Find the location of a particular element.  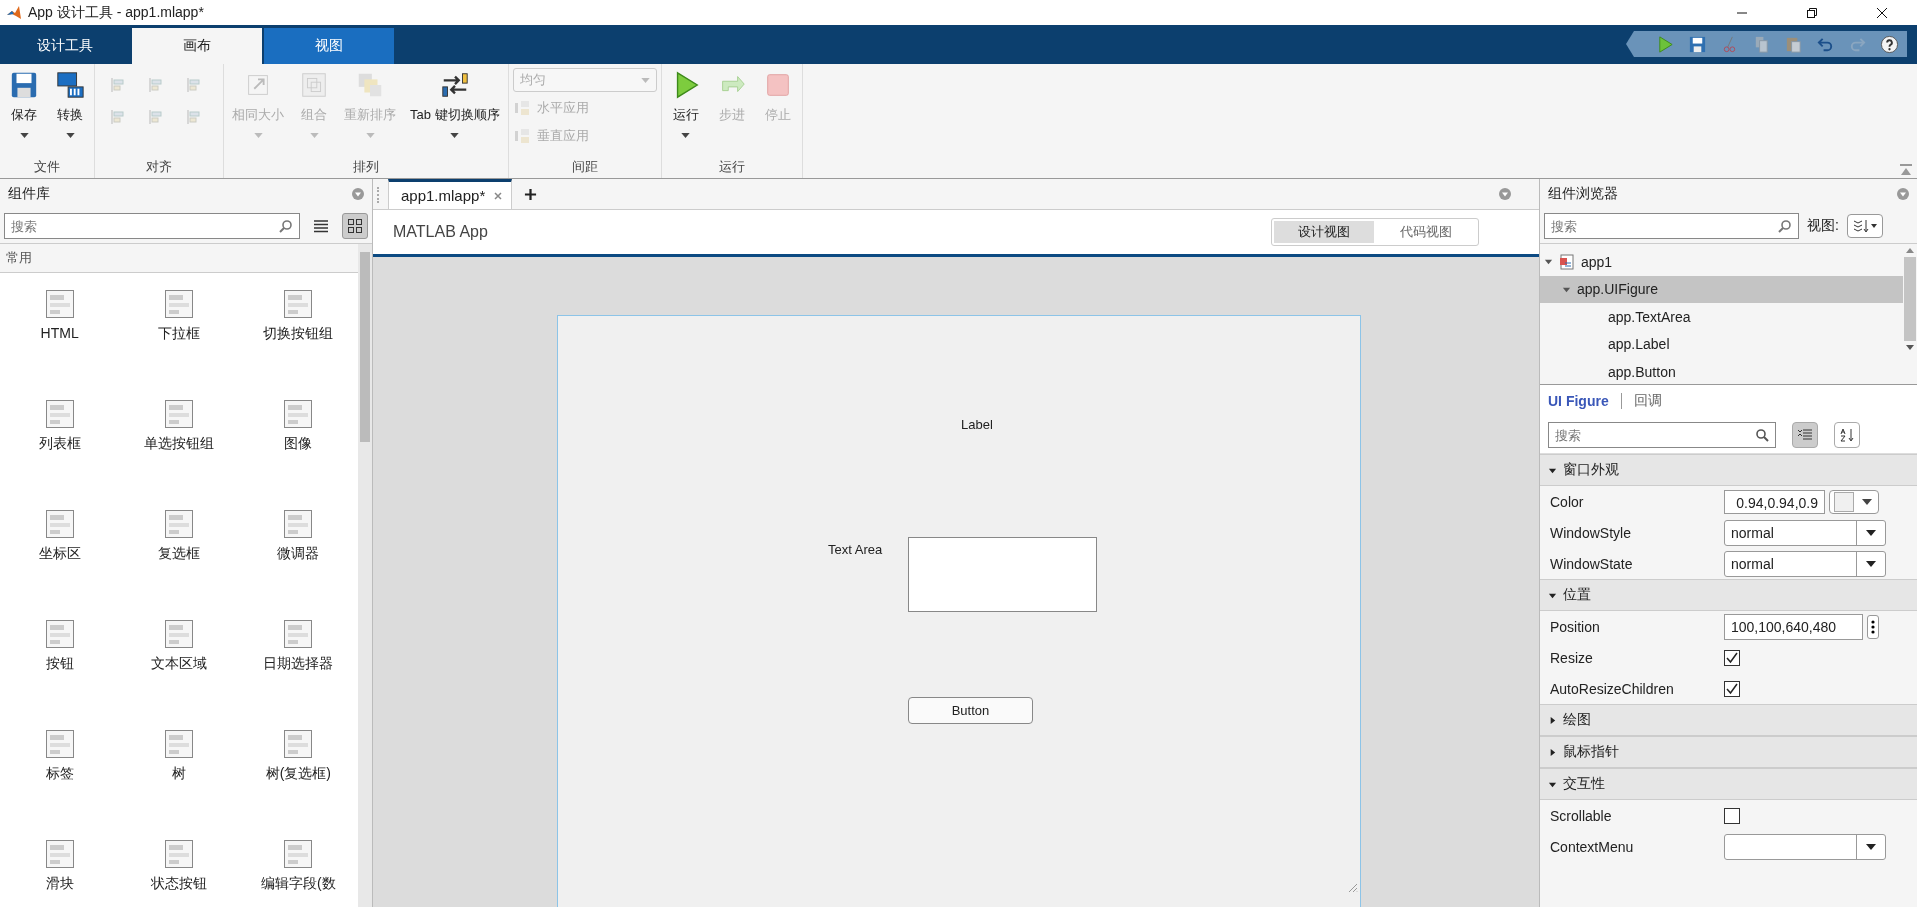

ribbon-button: Tab 键切换顺序 is located at coordinates (455, 112).